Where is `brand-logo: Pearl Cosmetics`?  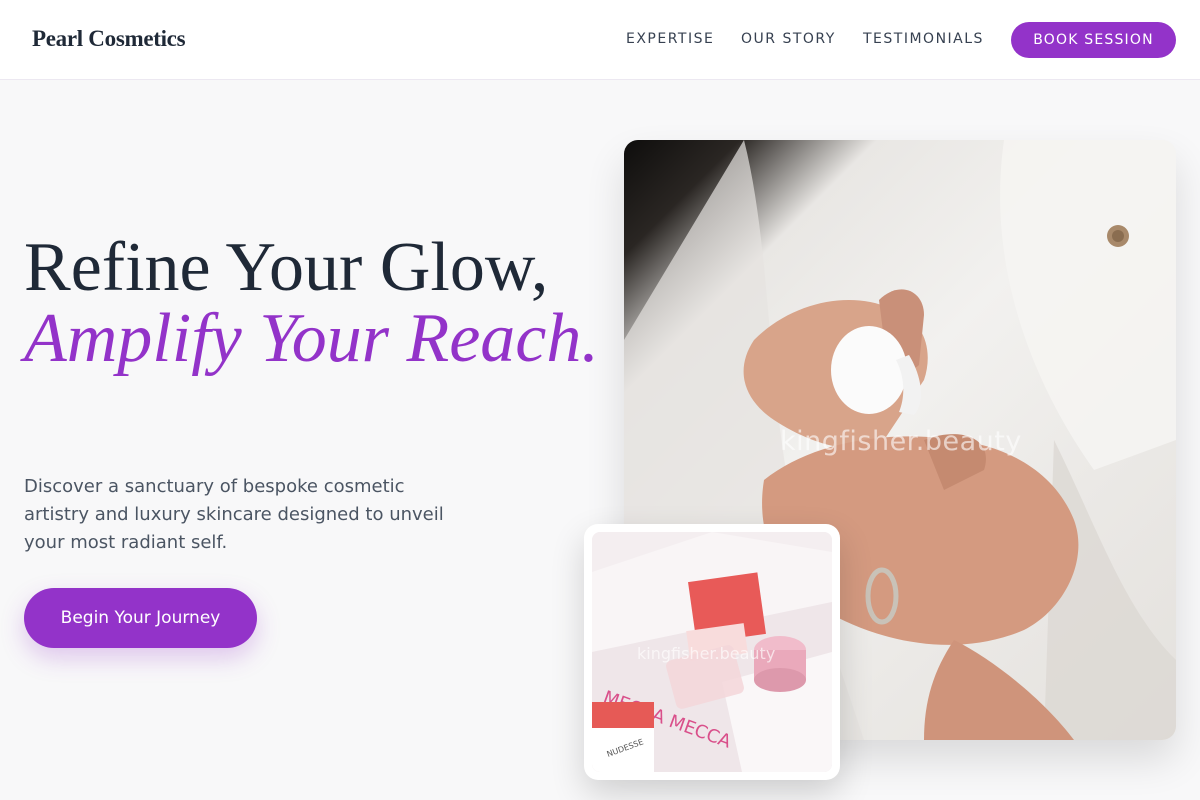 brand-logo: Pearl Cosmetics is located at coordinates (109, 39).